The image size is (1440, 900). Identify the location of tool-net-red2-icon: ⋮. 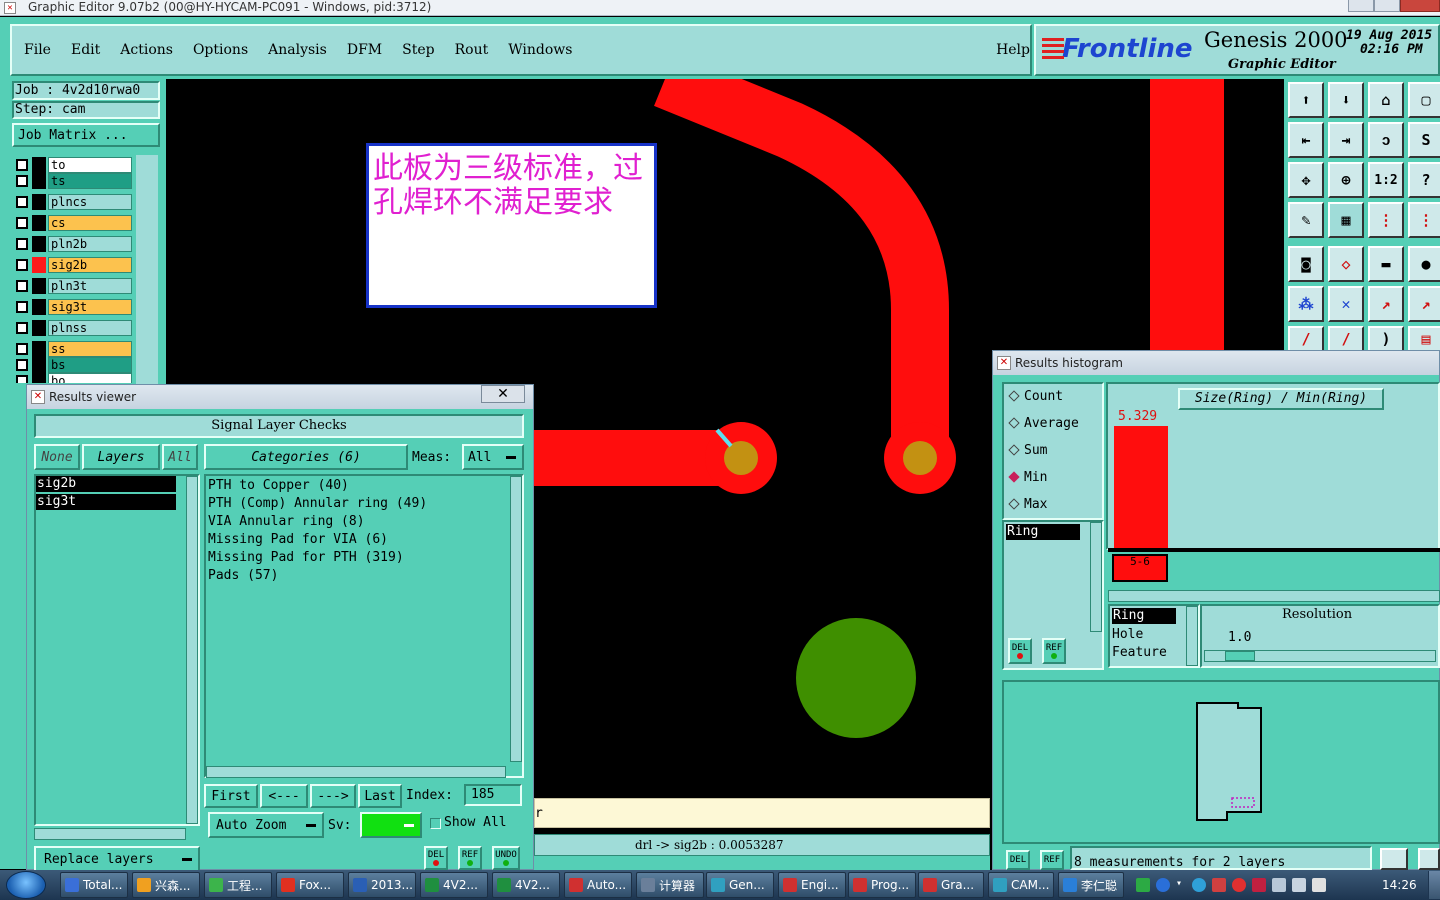
(1424, 220).